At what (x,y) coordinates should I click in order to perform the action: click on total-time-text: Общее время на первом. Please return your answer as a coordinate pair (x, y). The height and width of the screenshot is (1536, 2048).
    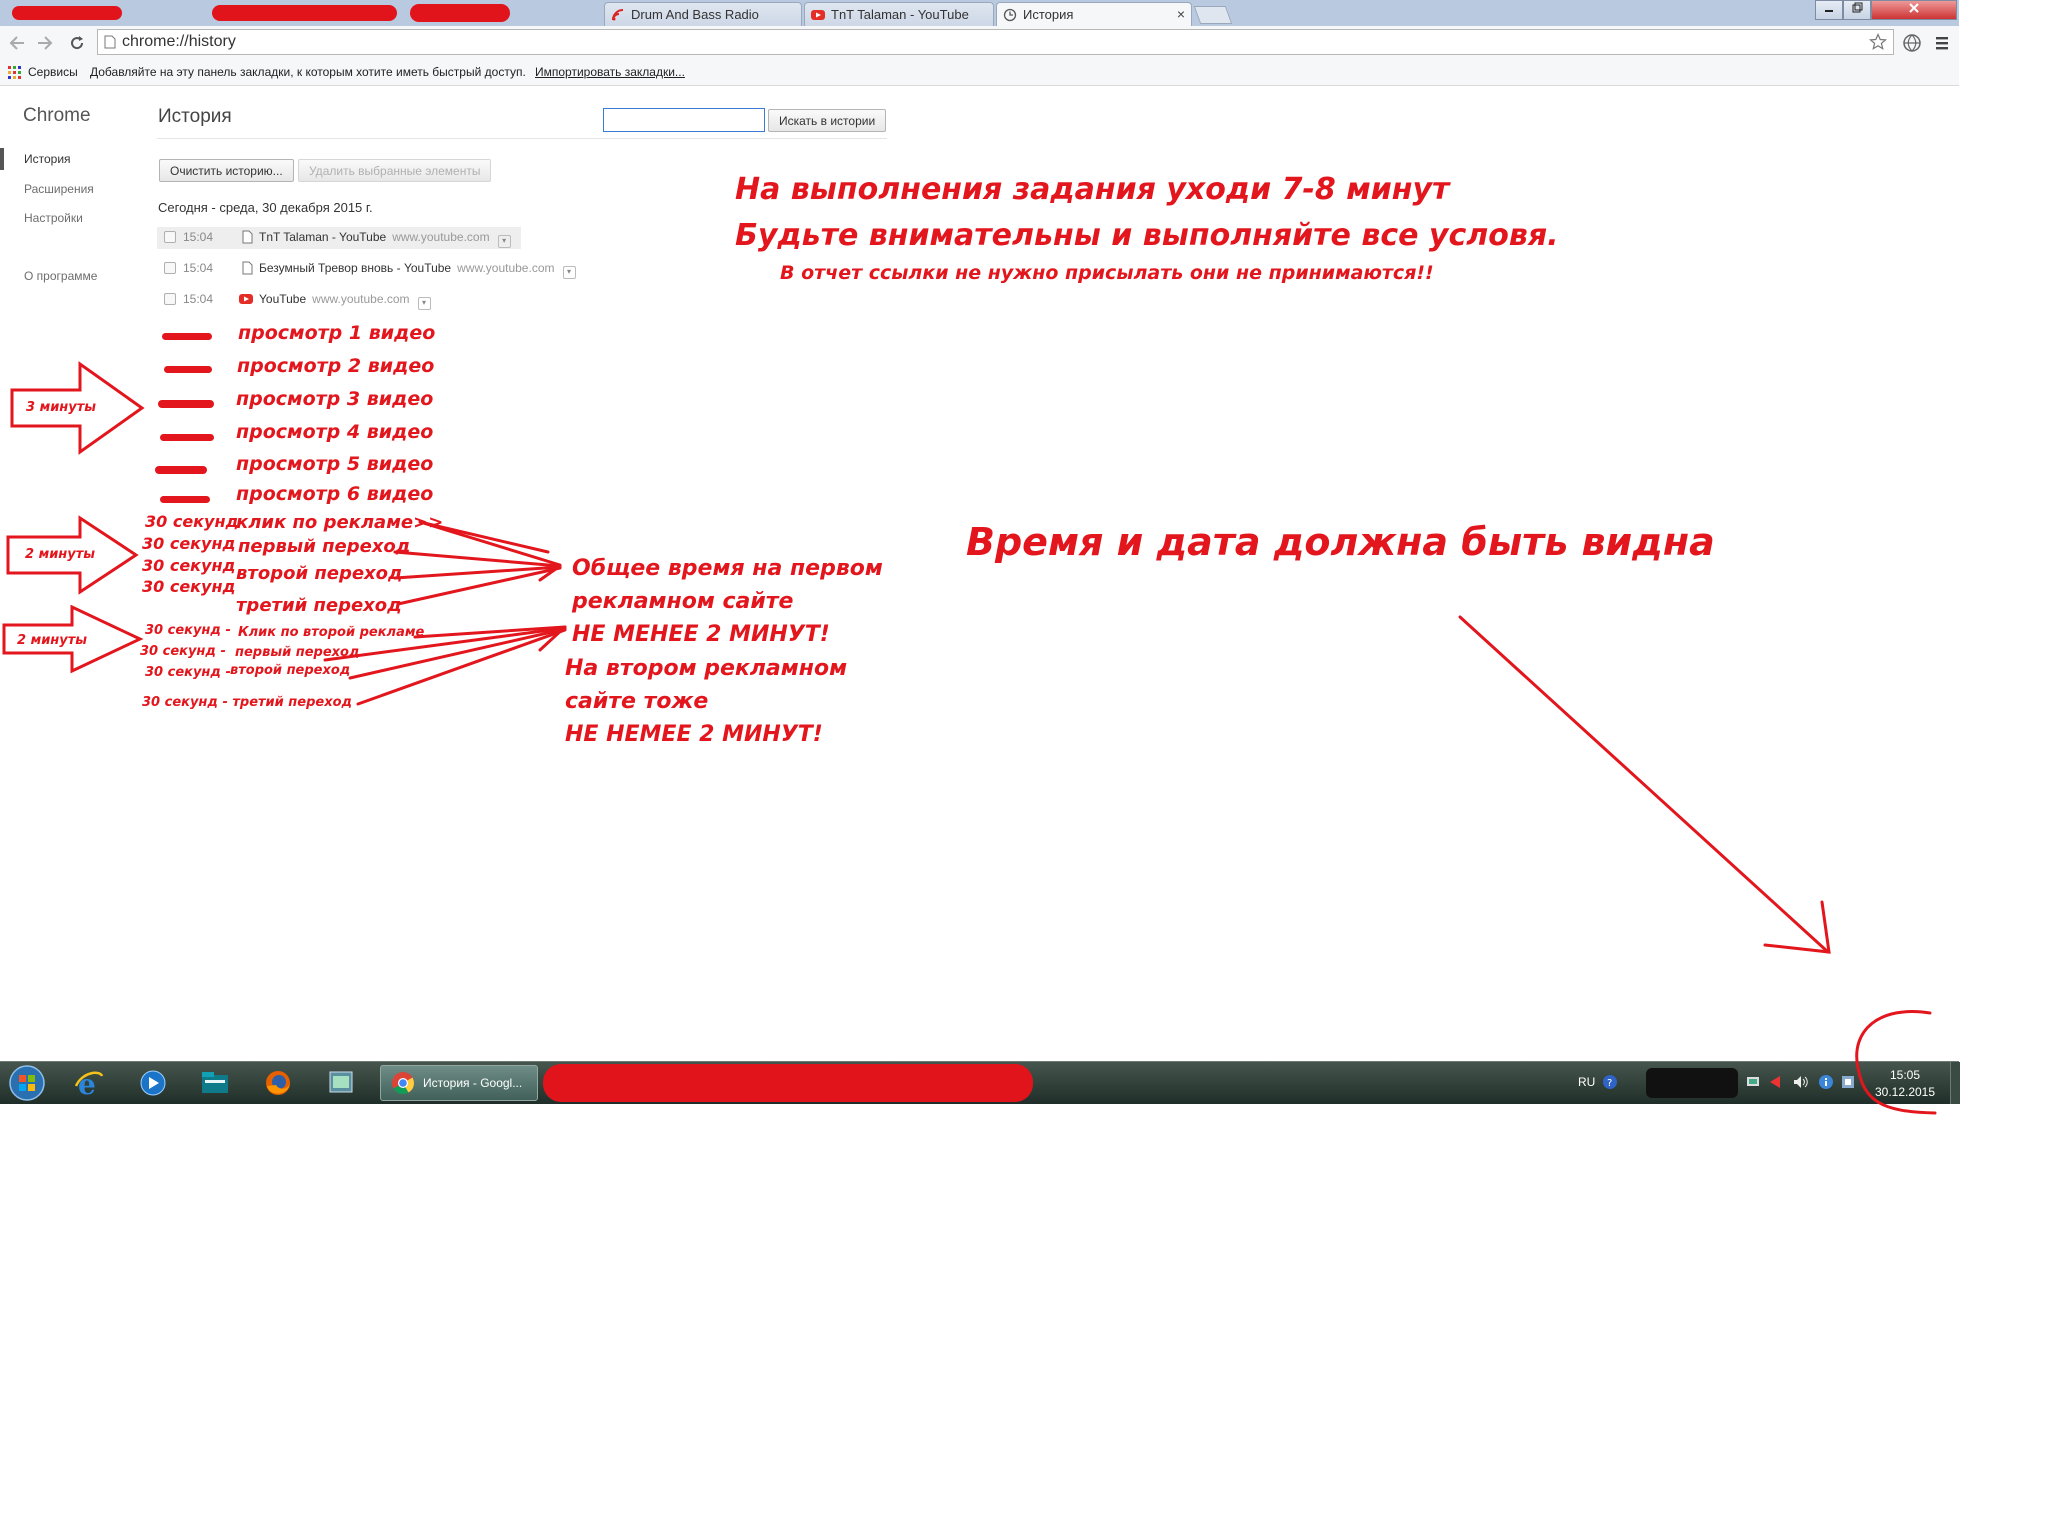
    Looking at the image, I should click on (727, 568).